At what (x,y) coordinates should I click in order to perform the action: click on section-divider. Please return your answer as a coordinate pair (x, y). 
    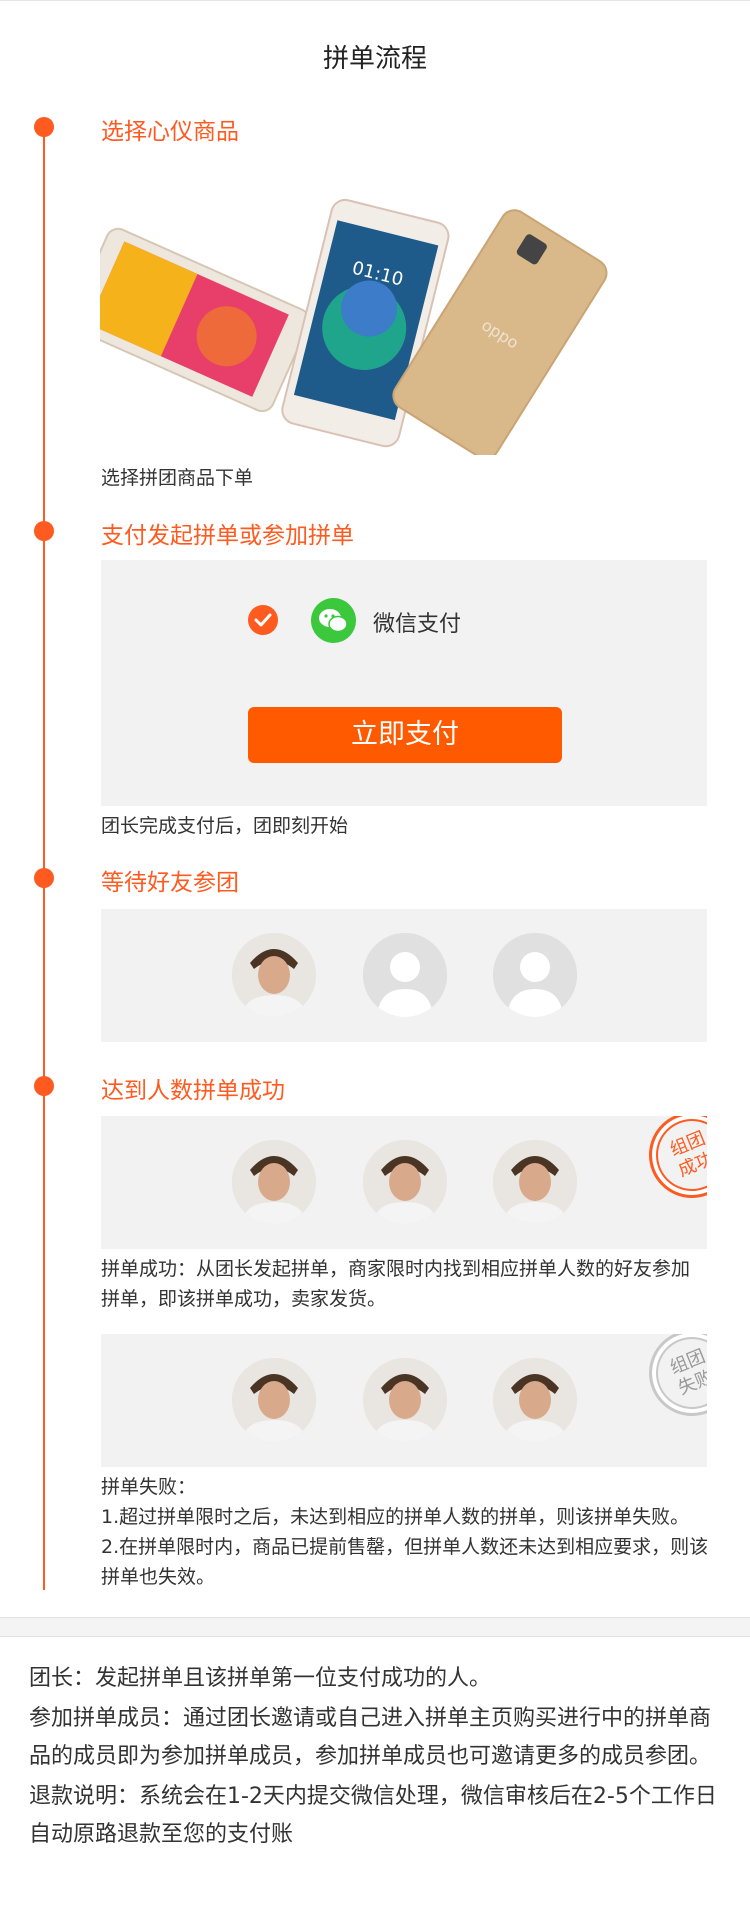
    Looking at the image, I should click on (375, 1627).